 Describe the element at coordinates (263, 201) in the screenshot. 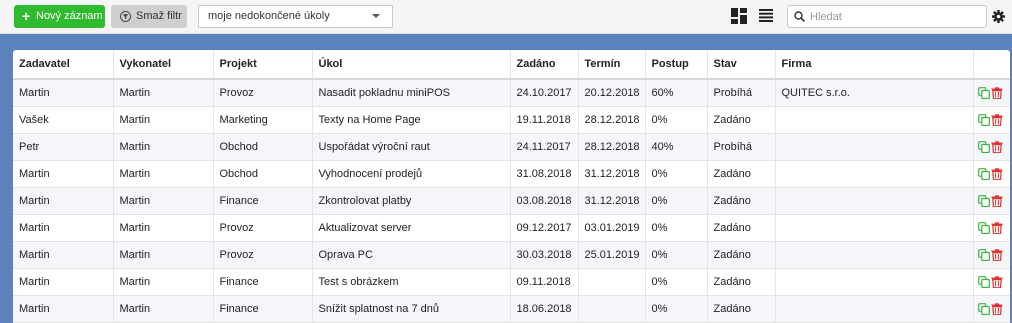

I see `cell-project: Finance` at that location.